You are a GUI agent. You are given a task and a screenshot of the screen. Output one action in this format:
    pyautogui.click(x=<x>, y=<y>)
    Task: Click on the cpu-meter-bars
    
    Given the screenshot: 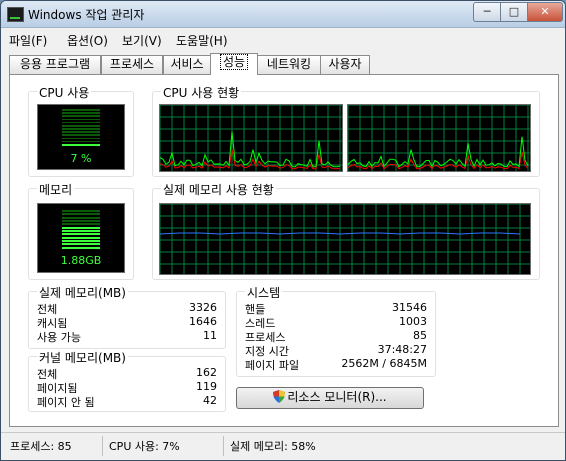 What is the action you would take?
    pyautogui.click(x=81, y=128)
    